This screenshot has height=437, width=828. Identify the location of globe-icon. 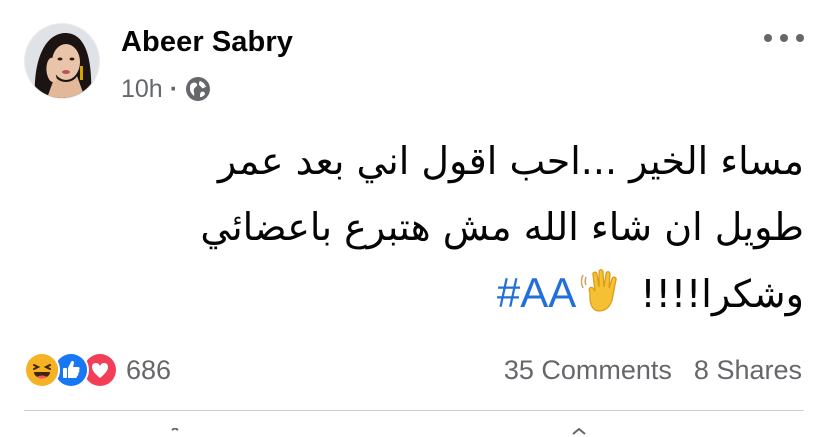
(198, 89).